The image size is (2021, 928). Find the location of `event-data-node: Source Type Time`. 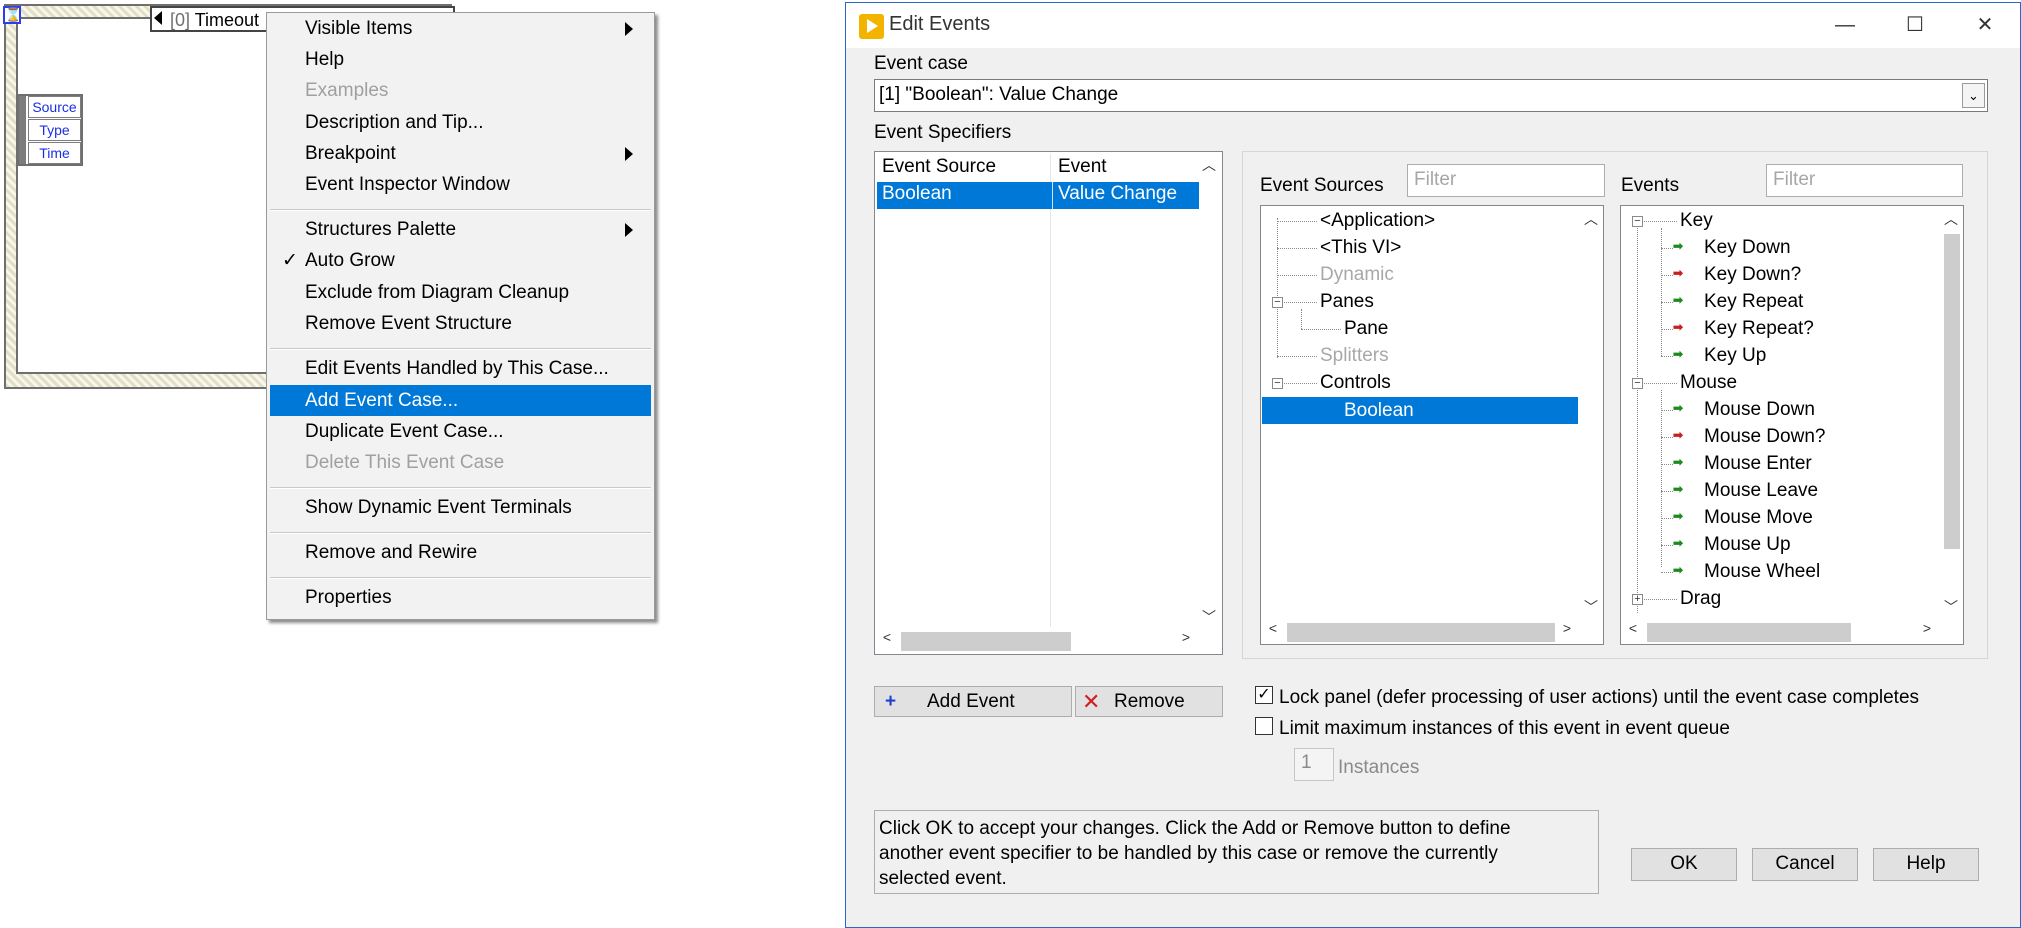

event-data-node: Source Type Time is located at coordinates (50, 130).